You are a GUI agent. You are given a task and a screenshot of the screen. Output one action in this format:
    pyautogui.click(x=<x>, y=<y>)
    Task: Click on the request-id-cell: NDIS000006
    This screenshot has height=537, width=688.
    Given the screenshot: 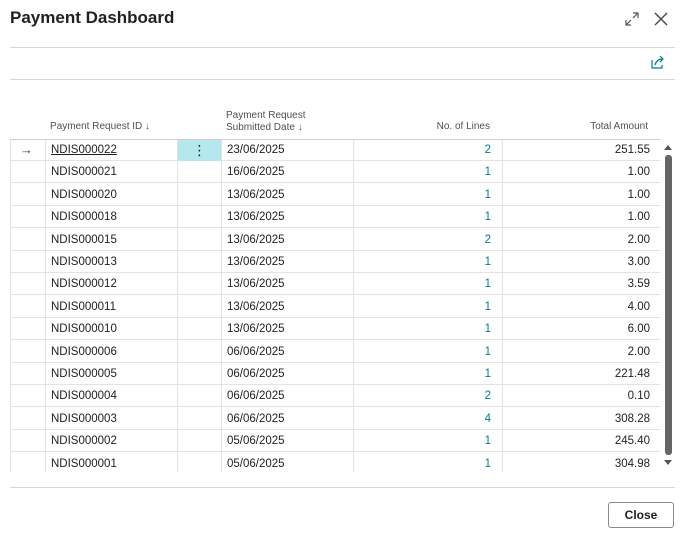 What is the action you would take?
    pyautogui.click(x=113, y=352)
    